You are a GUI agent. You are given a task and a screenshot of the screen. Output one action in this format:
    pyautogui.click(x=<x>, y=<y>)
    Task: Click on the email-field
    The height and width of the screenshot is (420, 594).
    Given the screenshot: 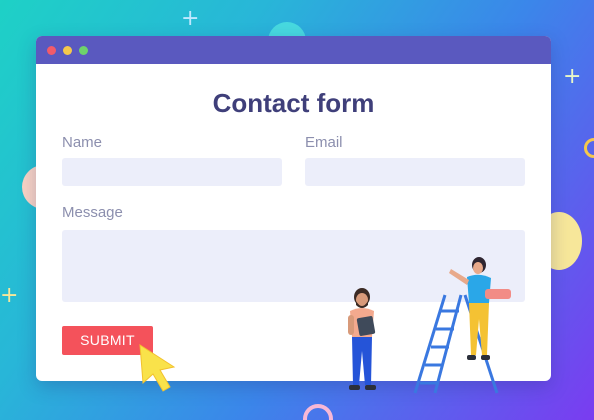 What is the action you would take?
    pyautogui.click(x=415, y=172)
    